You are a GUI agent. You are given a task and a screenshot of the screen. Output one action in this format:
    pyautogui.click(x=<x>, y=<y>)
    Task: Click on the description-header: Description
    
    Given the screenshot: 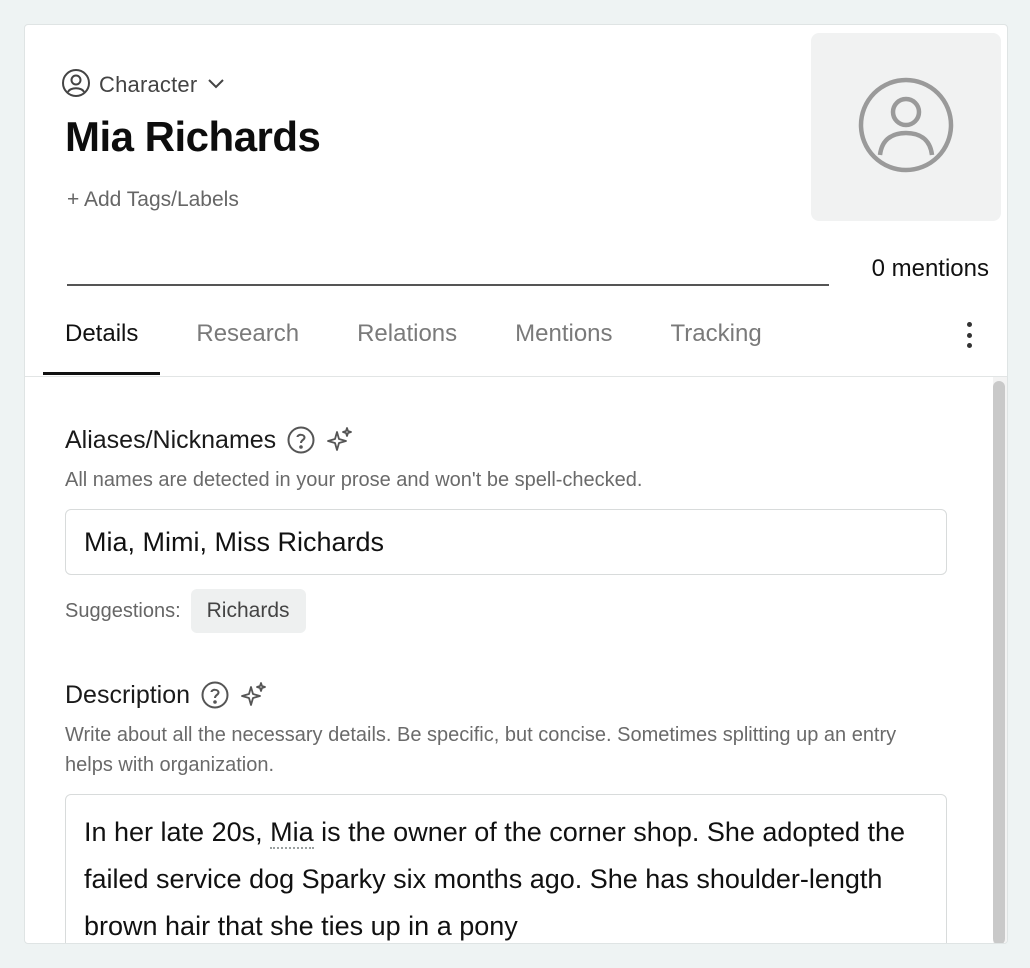 What is the action you would take?
    pyautogui.click(x=166, y=695)
    